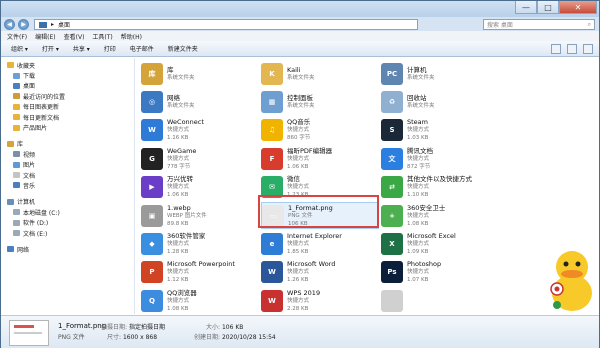  Describe the element at coordinates (200, 272) in the screenshot. I see `file-item: P Microsoft Powerpoint 快捷方式 1.12 KB` at that location.